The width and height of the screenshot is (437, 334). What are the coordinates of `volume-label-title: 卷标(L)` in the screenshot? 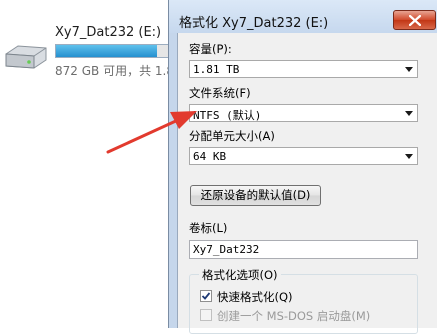 It's located at (208, 228).